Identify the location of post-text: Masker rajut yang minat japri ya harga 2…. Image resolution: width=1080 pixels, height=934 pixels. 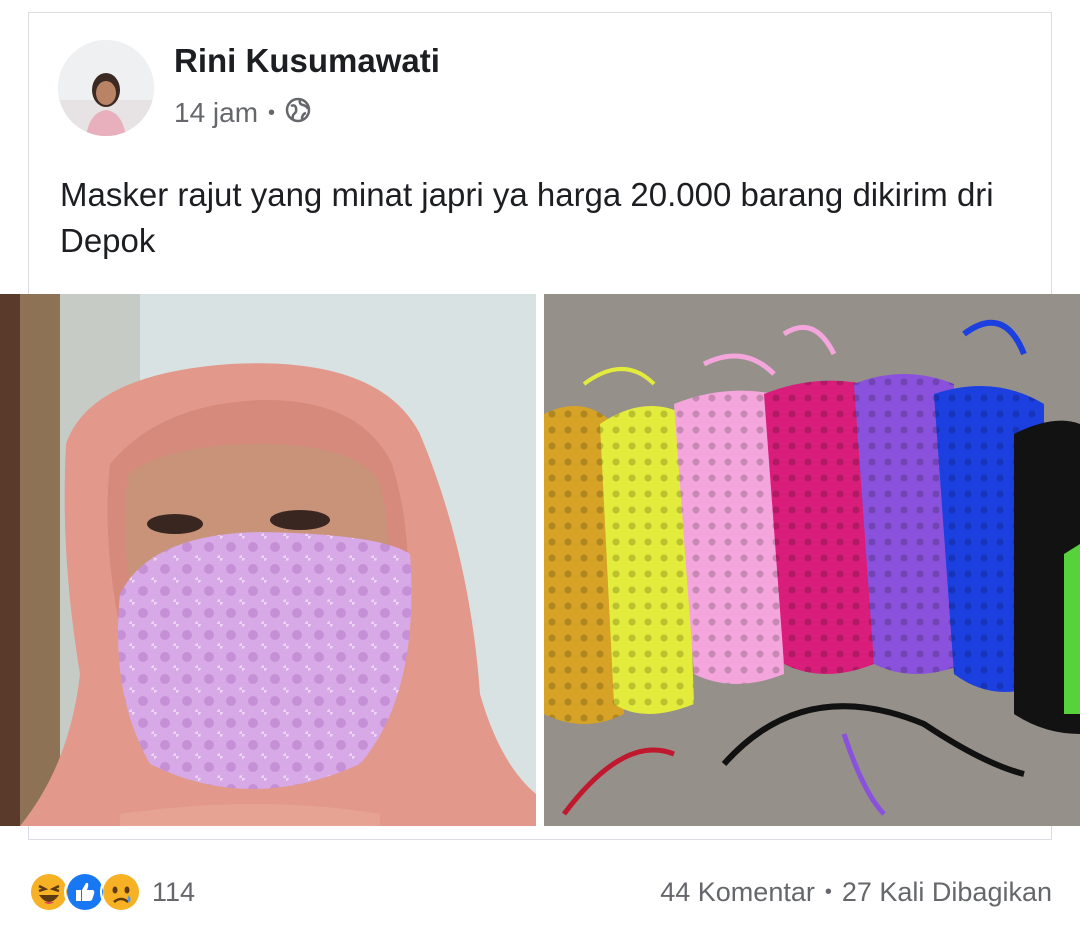
(527, 217).